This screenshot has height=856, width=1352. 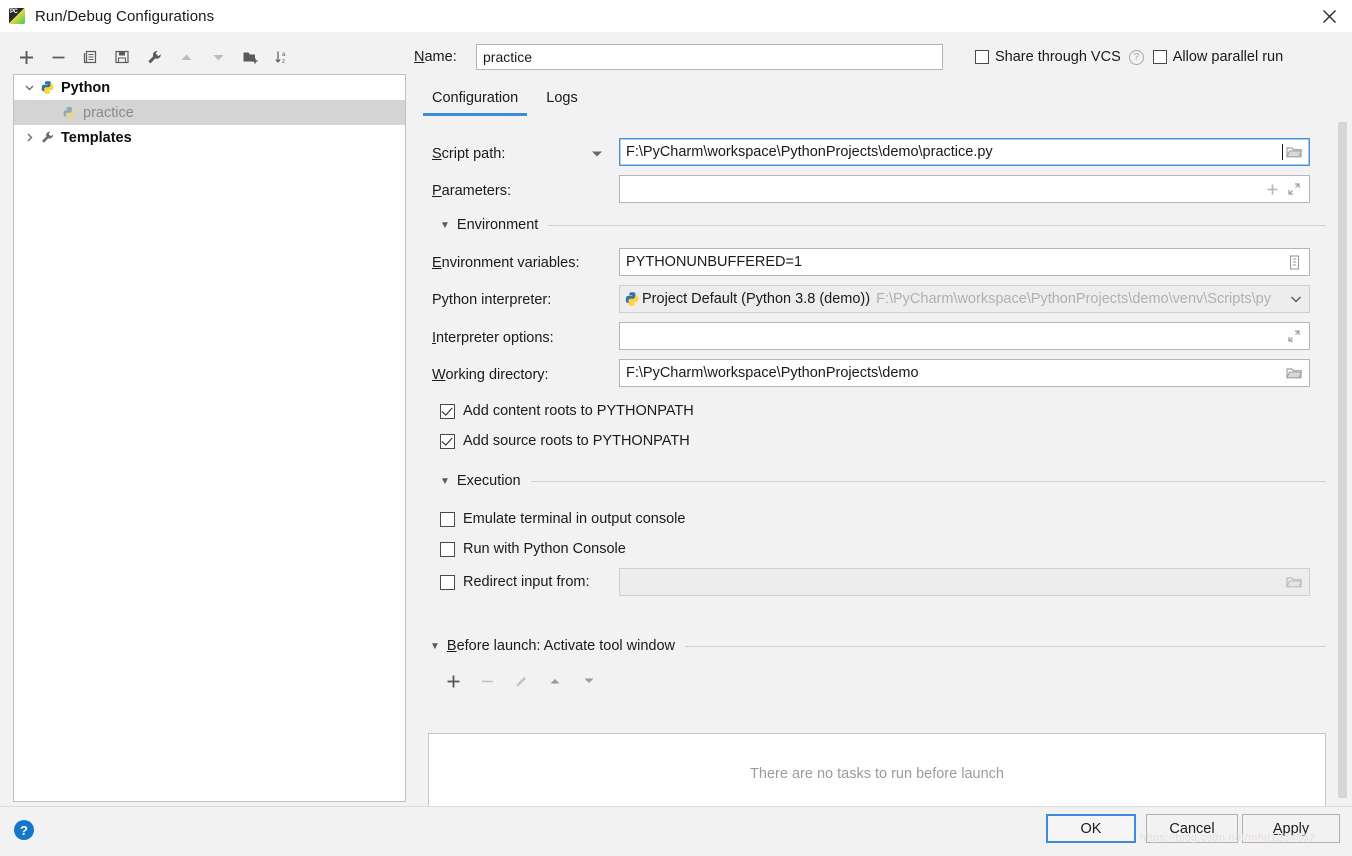 What do you see at coordinates (709, 57) in the screenshot?
I see `name-input` at bounding box center [709, 57].